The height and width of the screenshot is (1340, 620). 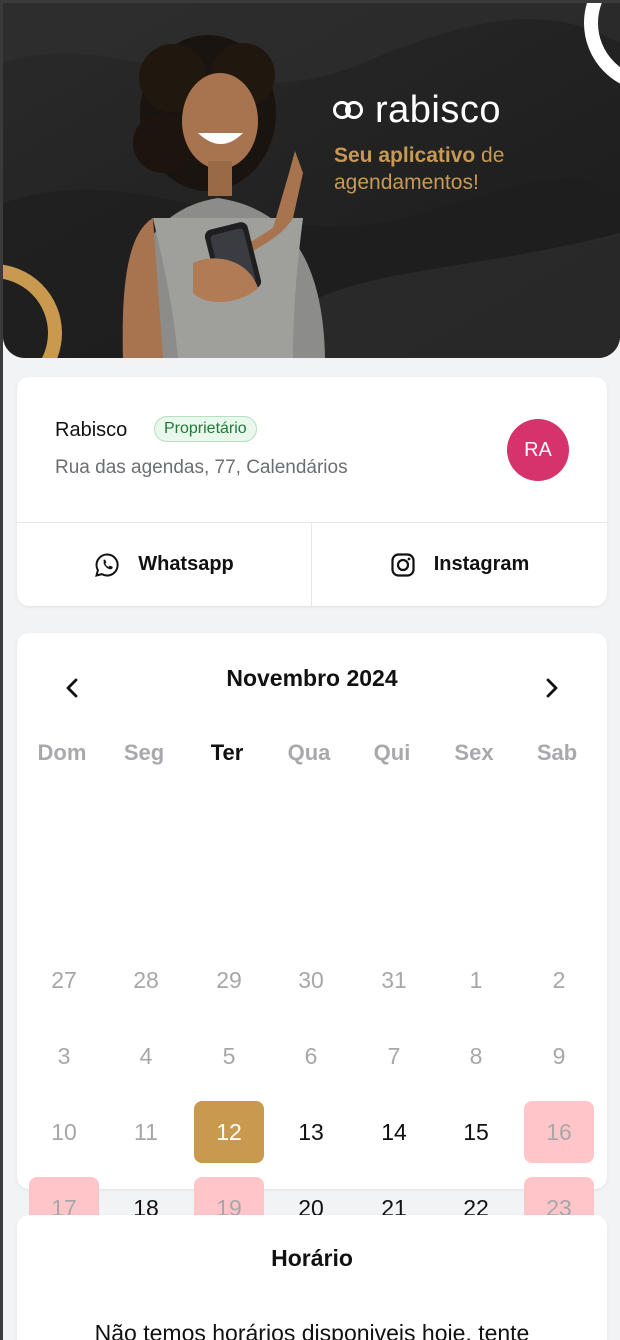 What do you see at coordinates (229, 1055) in the screenshot?
I see `calendar-day: 5` at bounding box center [229, 1055].